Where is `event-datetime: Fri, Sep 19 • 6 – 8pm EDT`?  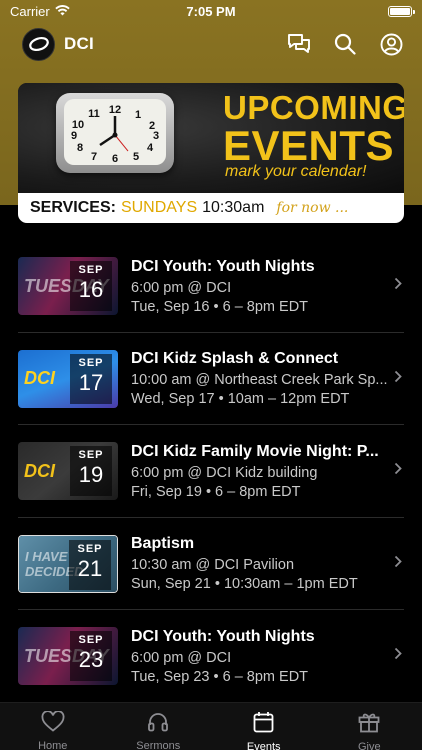 event-datetime: Fri, Sep 19 • 6 – 8pm EDT is located at coordinates (216, 491).